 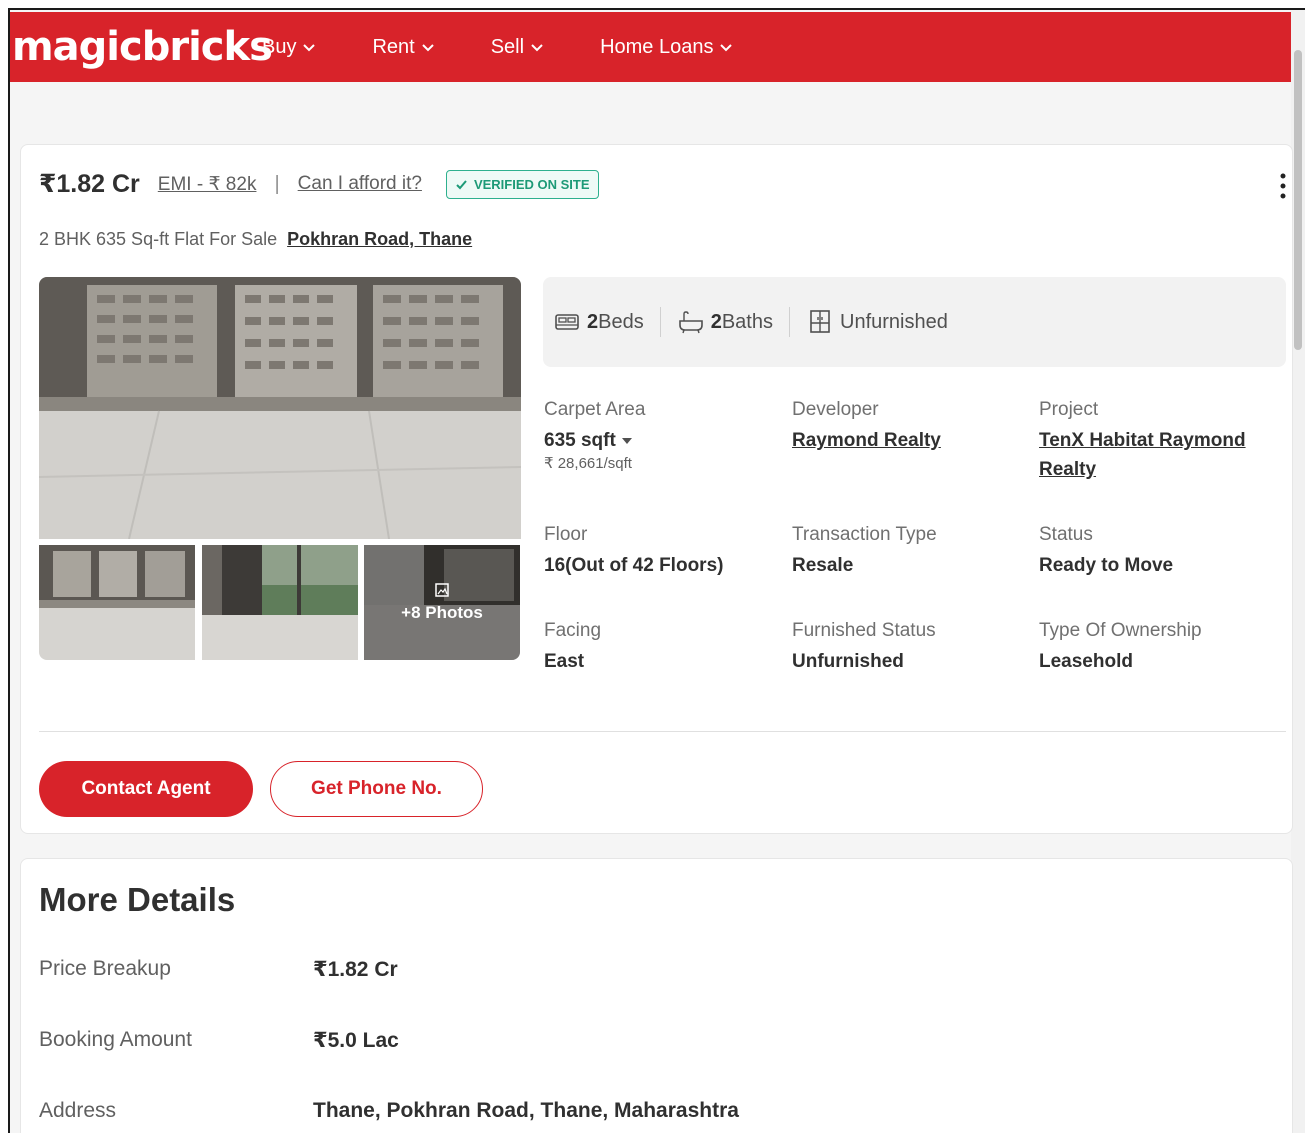 What do you see at coordinates (912, 550) in the screenshot?
I see `transaction-type: Transaction Type Resale` at bounding box center [912, 550].